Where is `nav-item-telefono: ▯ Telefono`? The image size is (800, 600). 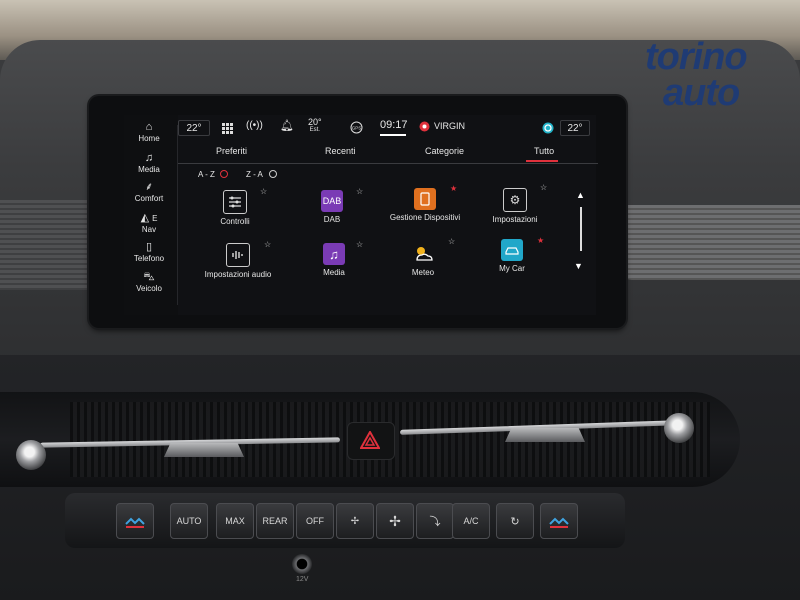 nav-item-telefono: ▯ Telefono is located at coordinates (149, 252).